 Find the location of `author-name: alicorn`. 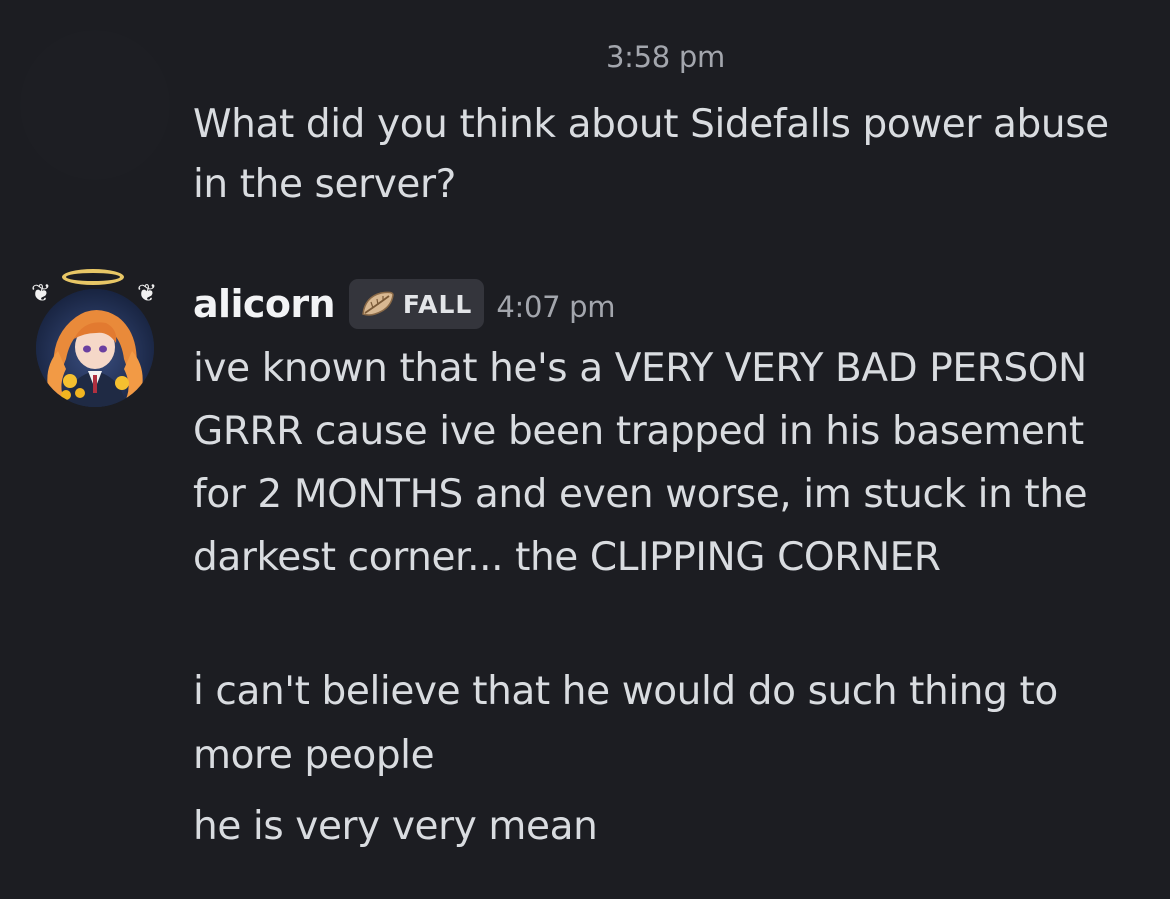

author-name: alicorn is located at coordinates (264, 304).